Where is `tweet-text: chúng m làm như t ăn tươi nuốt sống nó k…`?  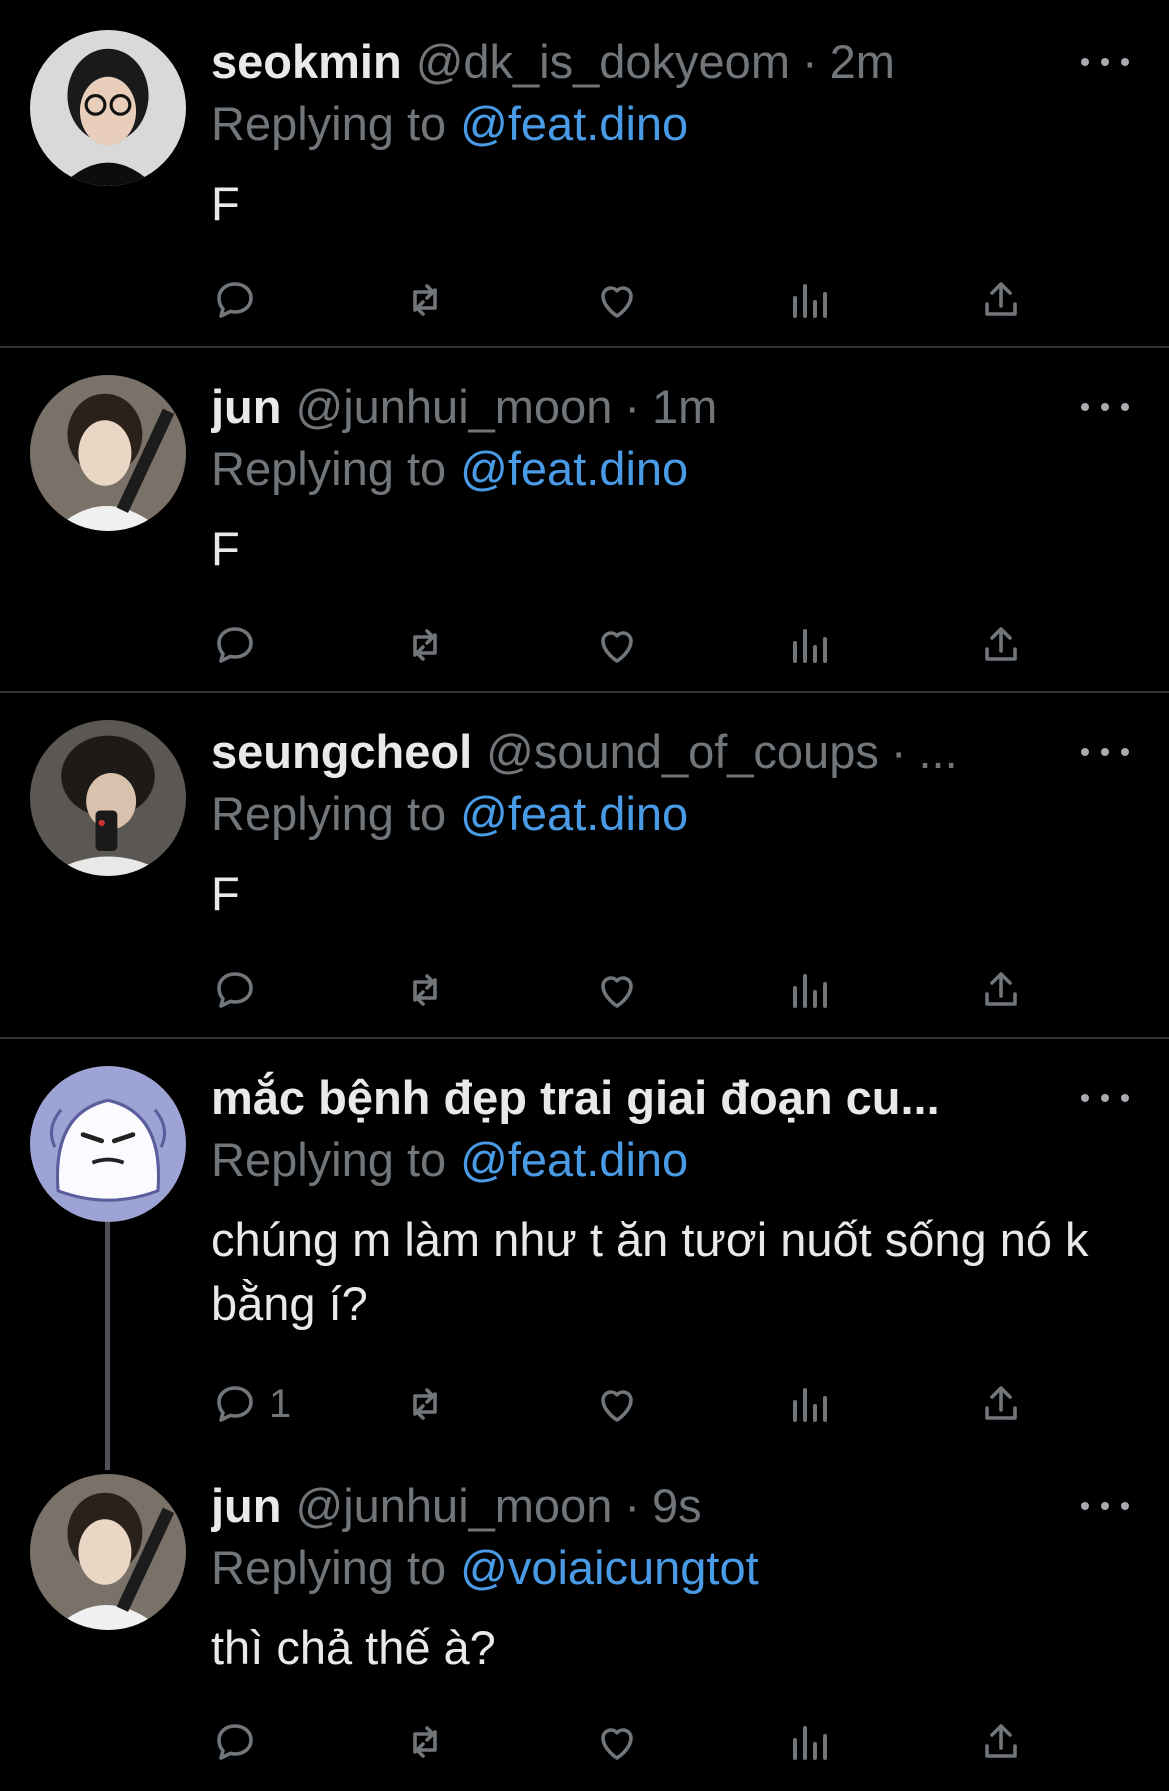 tweet-text: chúng m làm như t ăn tươi nuốt sống nó k… is located at coordinates (650, 1271).